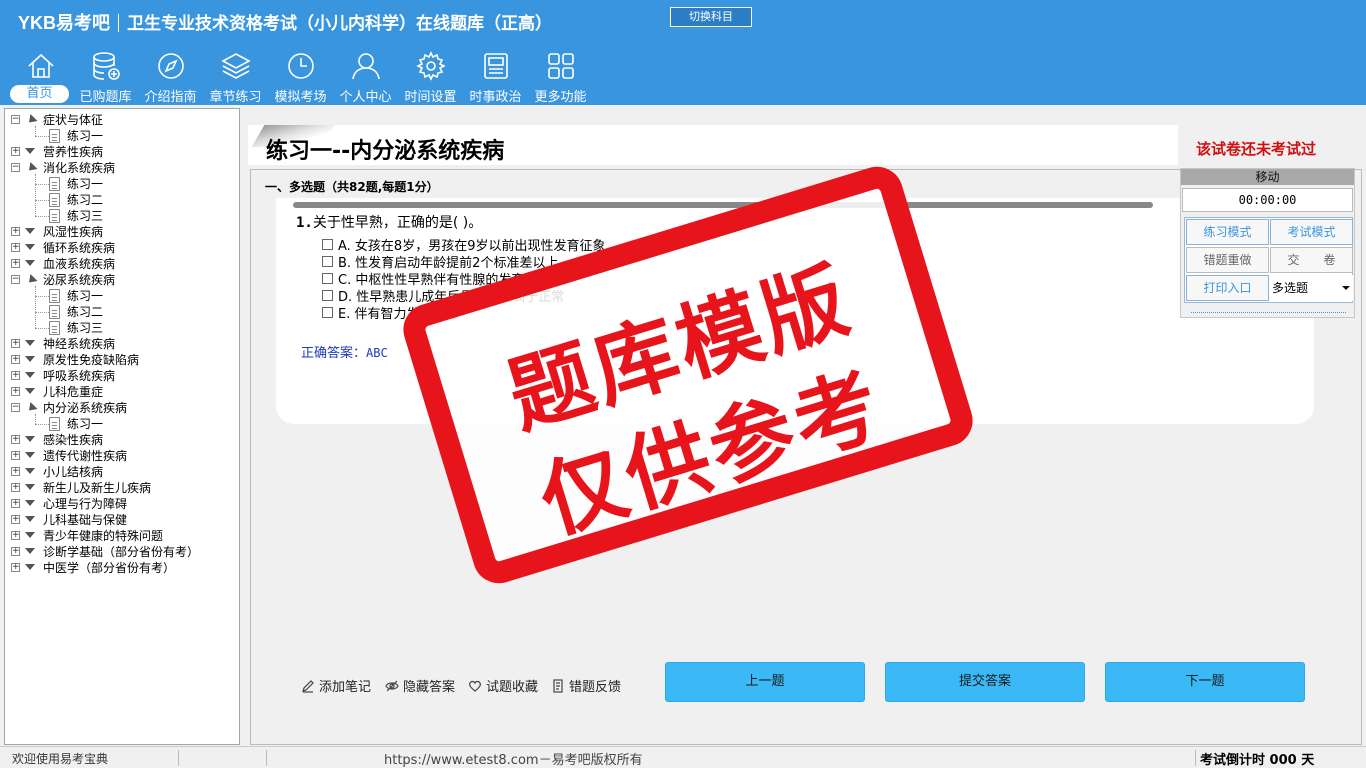 This screenshot has width=1366, height=768. I want to click on submit-answer-button: 提交答案, so click(985, 682).